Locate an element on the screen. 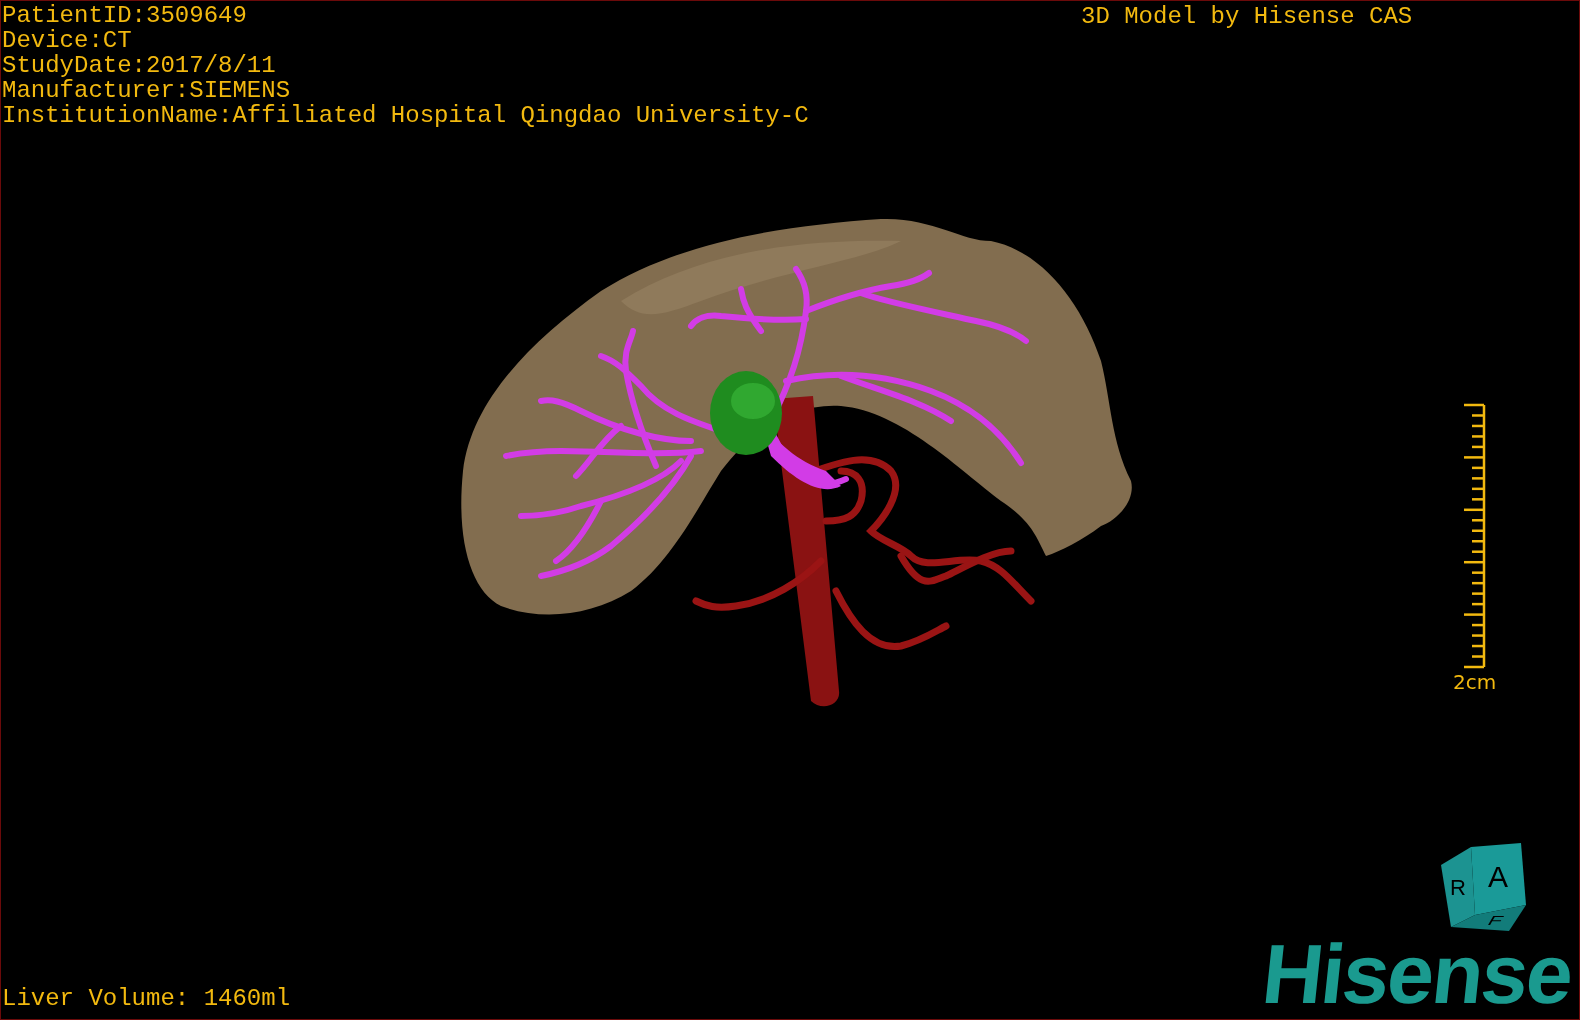  cube-face-label: R is located at coordinates (1458, 887).